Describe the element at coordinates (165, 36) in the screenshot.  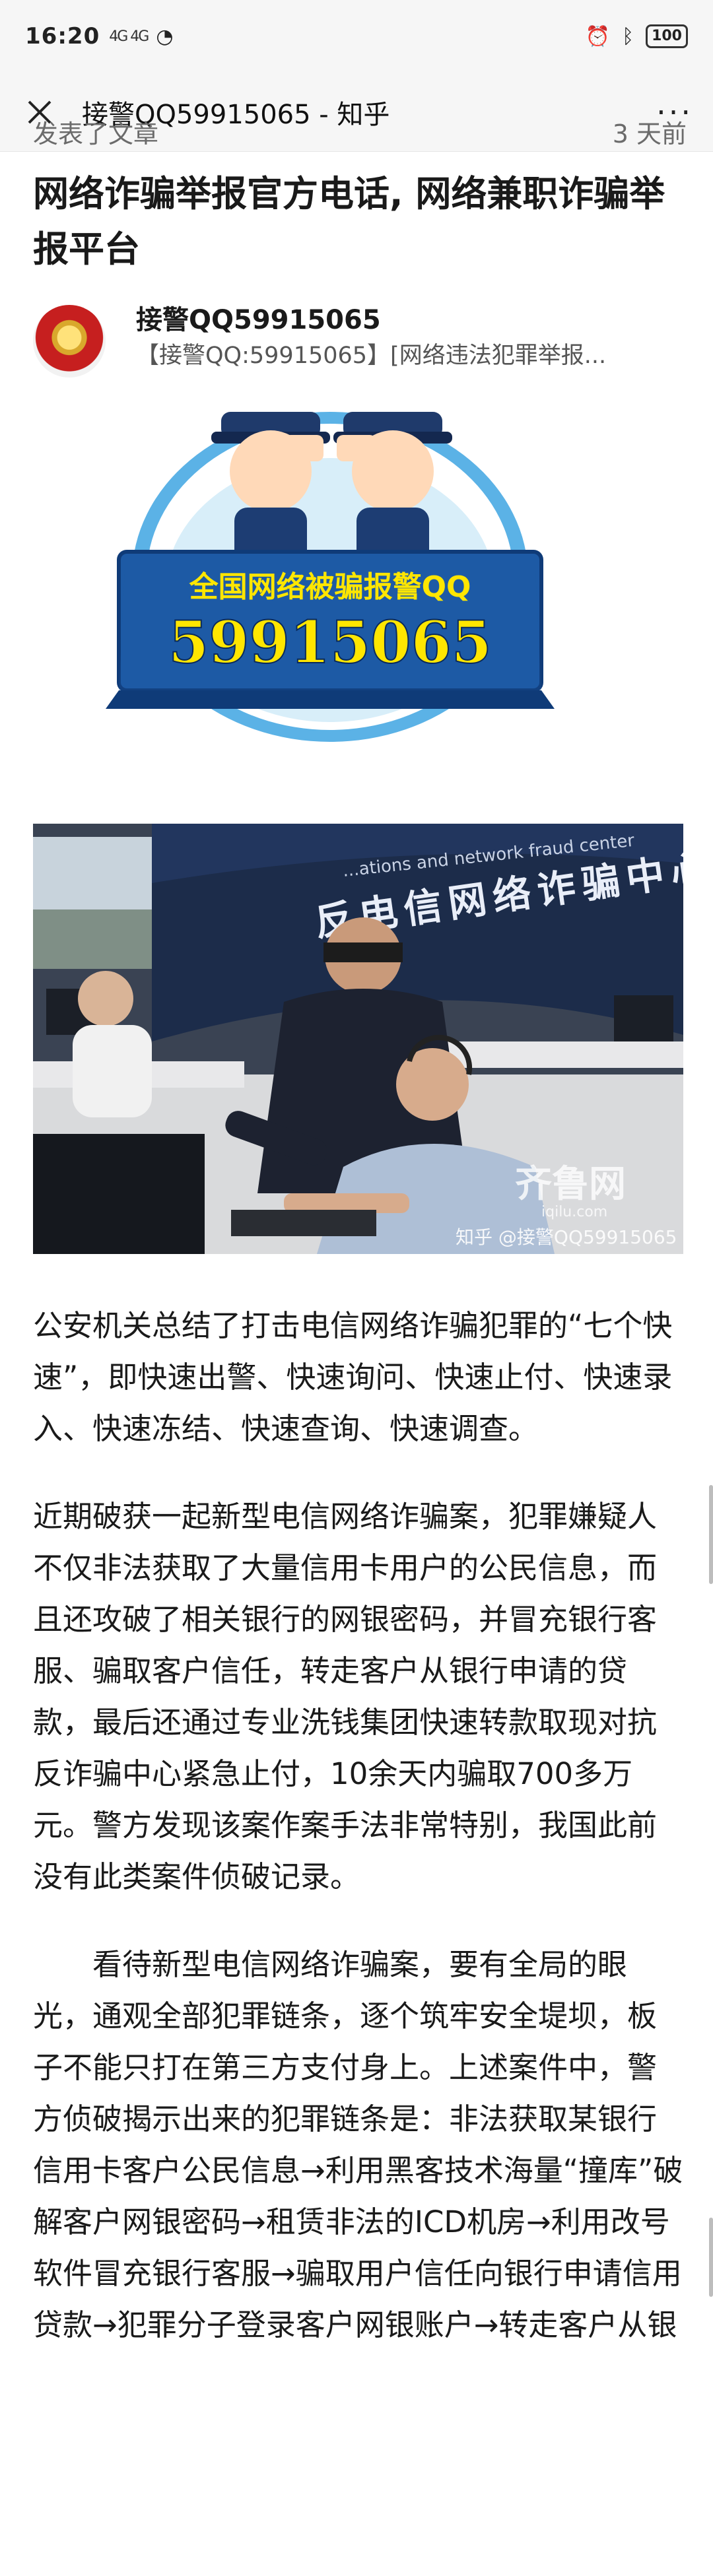
I see `wifi-icon: ◔` at that location.